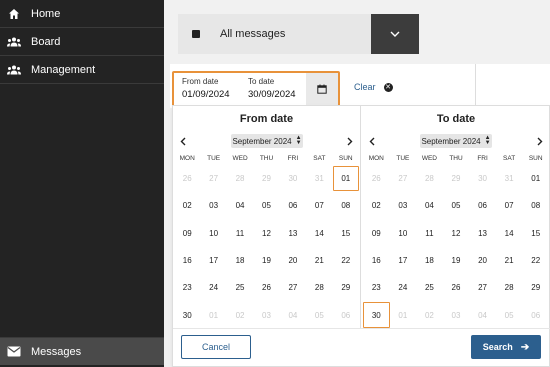 The height and width of the screenshot is (367, 550). I want to click on clear-button: Clear ✕, so click(373, 87).